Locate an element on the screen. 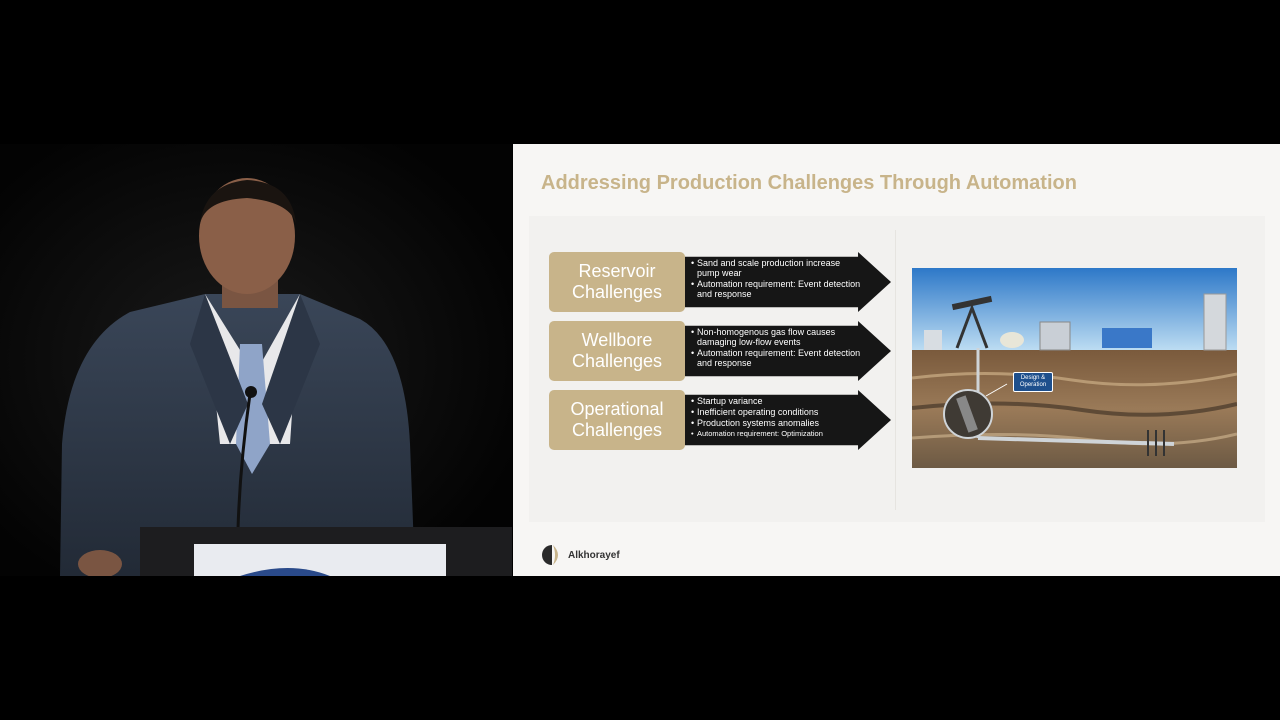 The height and width of the screenshot is (720, 1280). bullet: Inefficient operating conditions is located at coordinates (777, 412).